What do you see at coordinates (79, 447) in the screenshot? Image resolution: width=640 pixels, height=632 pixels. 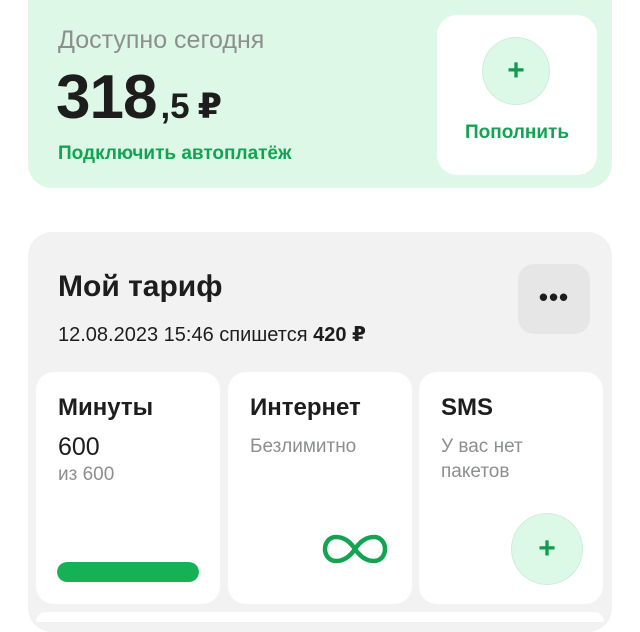 I see `minutes-pack-value: 600` at bounding box center [79, 447].